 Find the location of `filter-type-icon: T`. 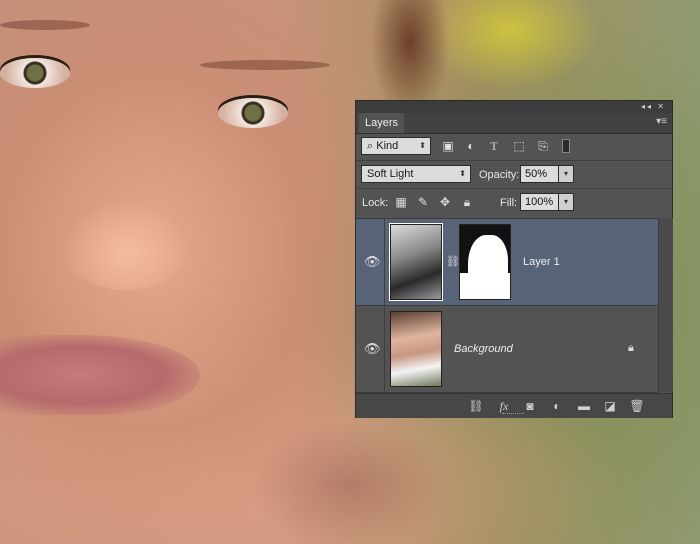

filter-type-icon: T is located at coordinates (494, 146).